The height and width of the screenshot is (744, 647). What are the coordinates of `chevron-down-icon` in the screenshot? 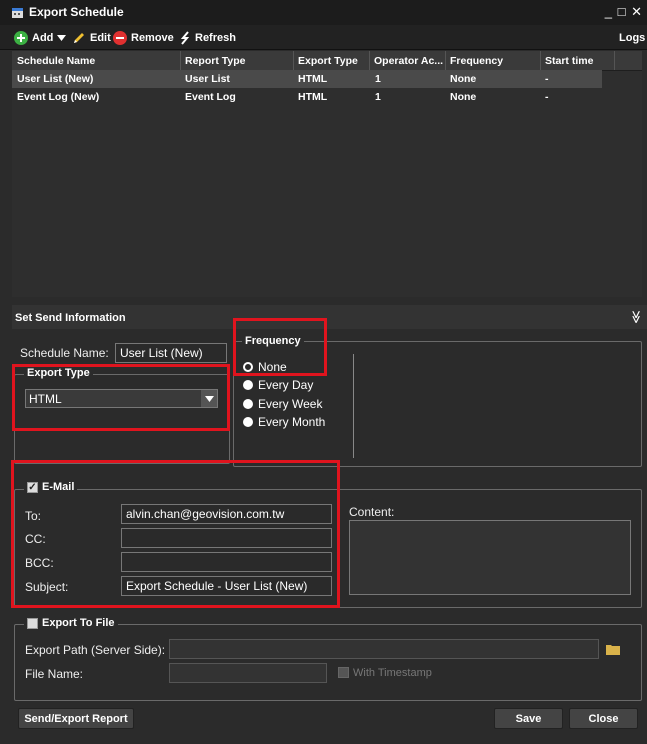 It's located at (62, 38).